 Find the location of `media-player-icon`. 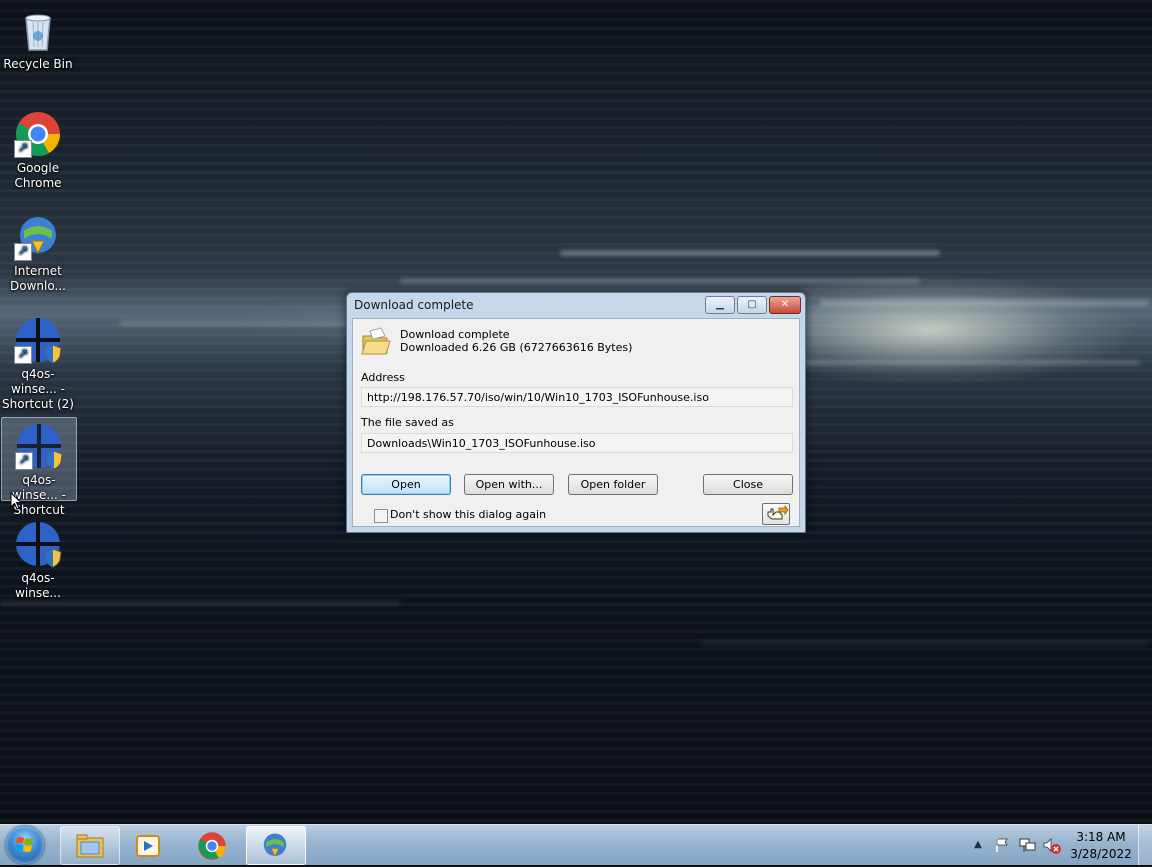

media-player-icon is located at coordinates (148, 846).